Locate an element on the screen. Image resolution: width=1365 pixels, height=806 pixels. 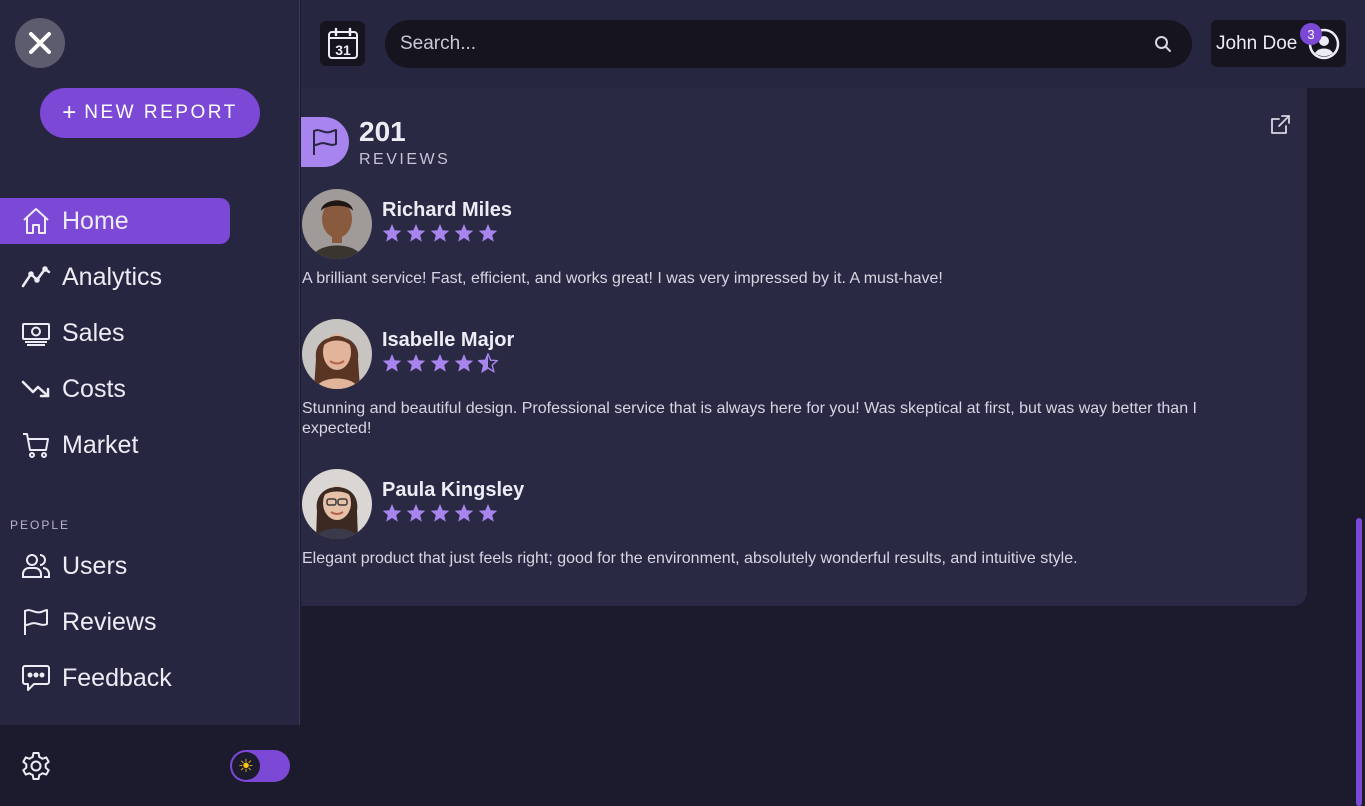
sidebar-item-reviews: Reviews is located at coordinates (115, 622).